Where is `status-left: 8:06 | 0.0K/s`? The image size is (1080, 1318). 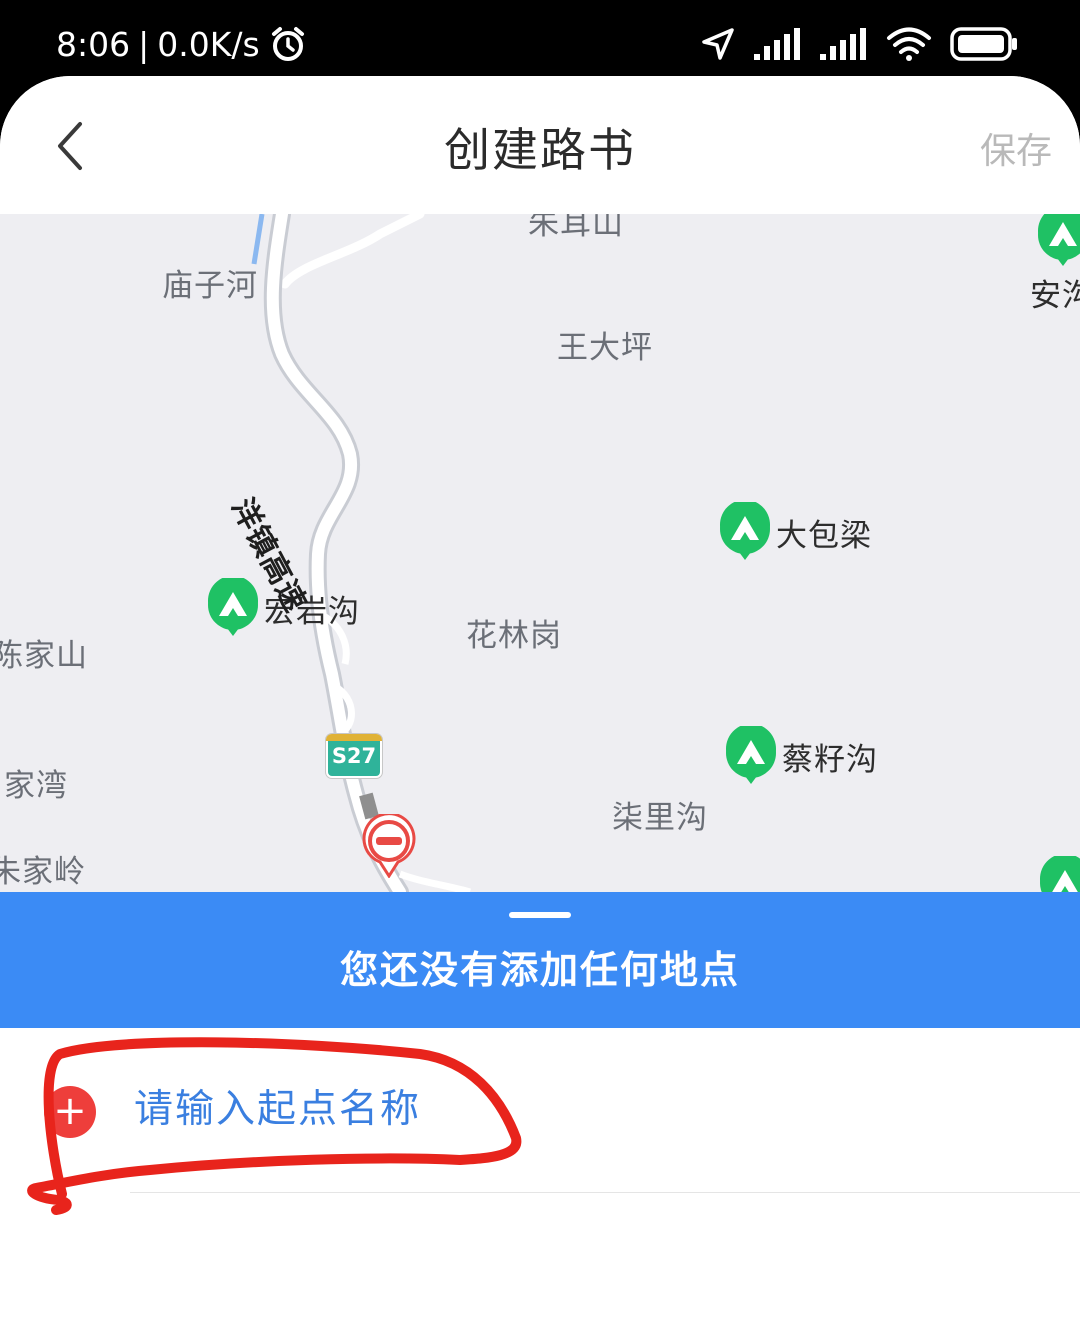
status-left: 8:06 | 0.0K/s is located at coordinates (182, 44).